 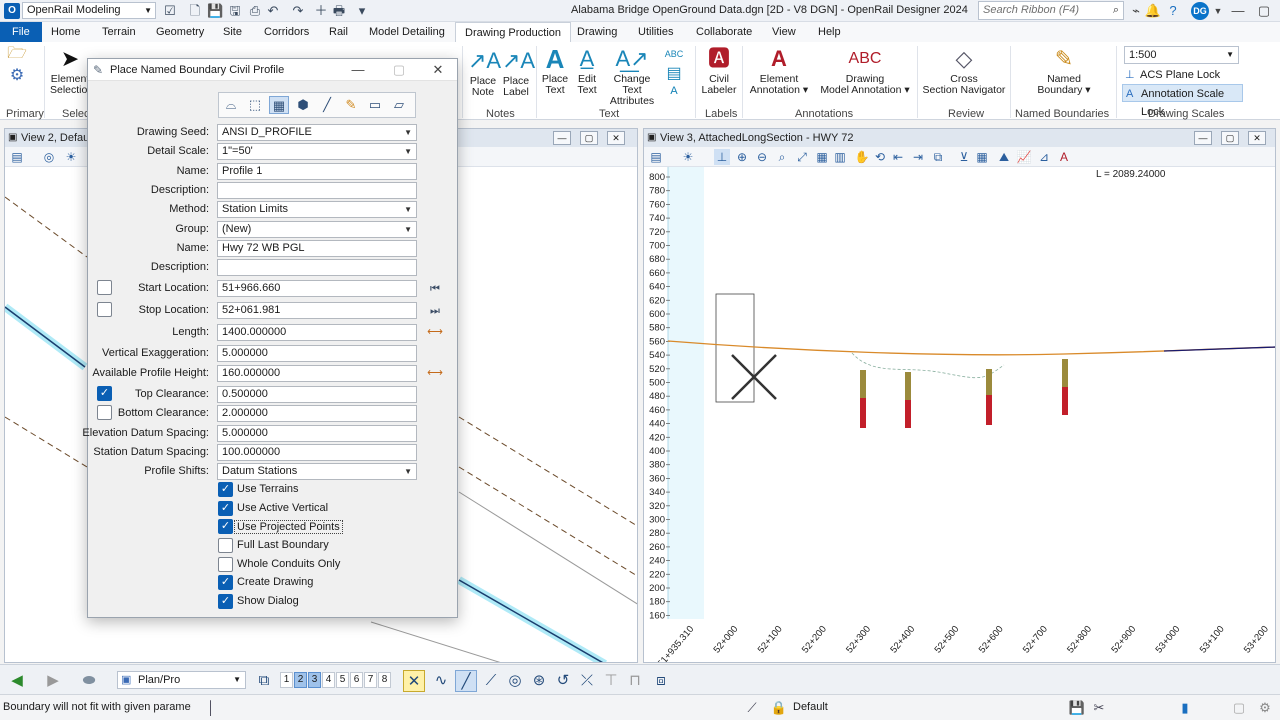 What do you see at coordinates (1230, 138) in the screenshot?
I see `view-3-maximize-button: ▢` at bounding box center [1230, 138].